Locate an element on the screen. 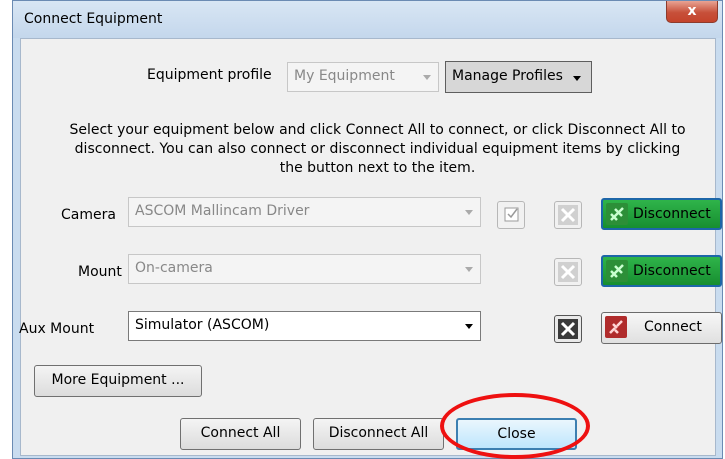  aux-mount-settings-button is located at coordinates (568, 329).